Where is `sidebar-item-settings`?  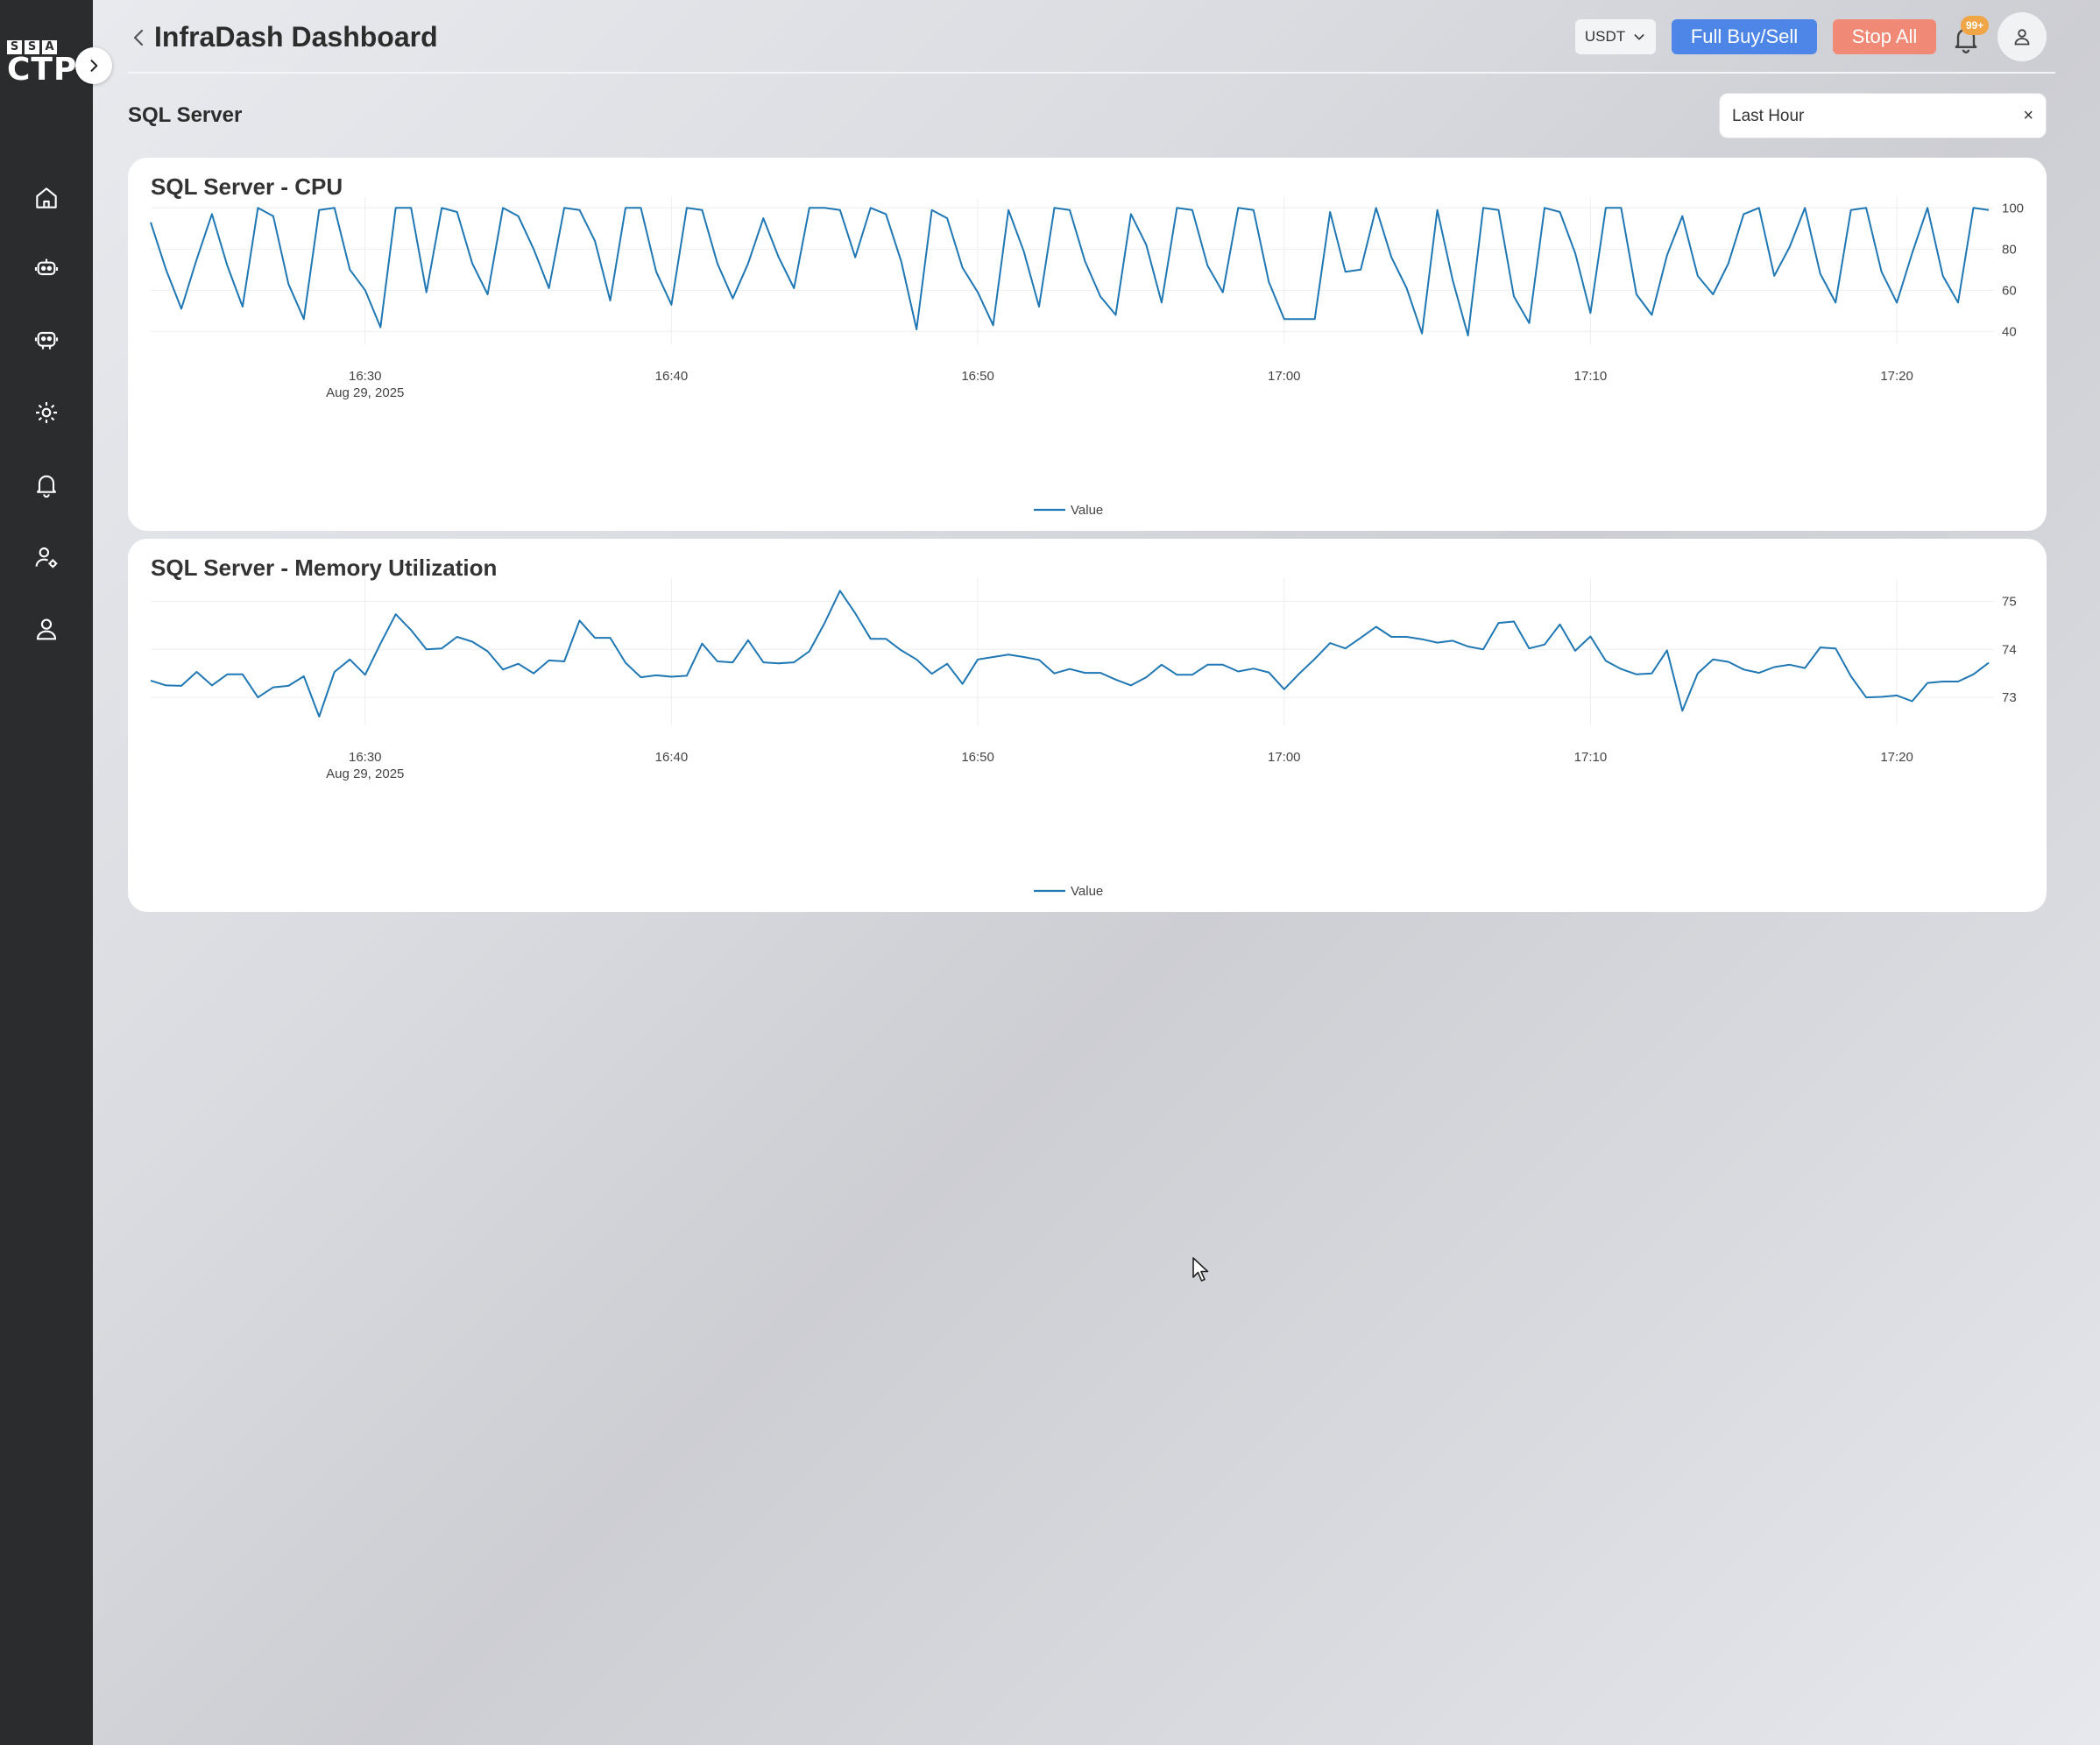 sidebar-item-settings is located at coordinates (46, 412).